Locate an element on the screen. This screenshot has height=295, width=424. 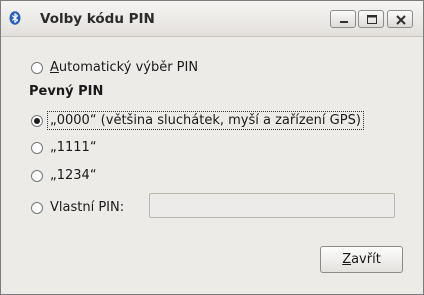
window-title: Volby kódu PIN is located at coordinates (97, 19).